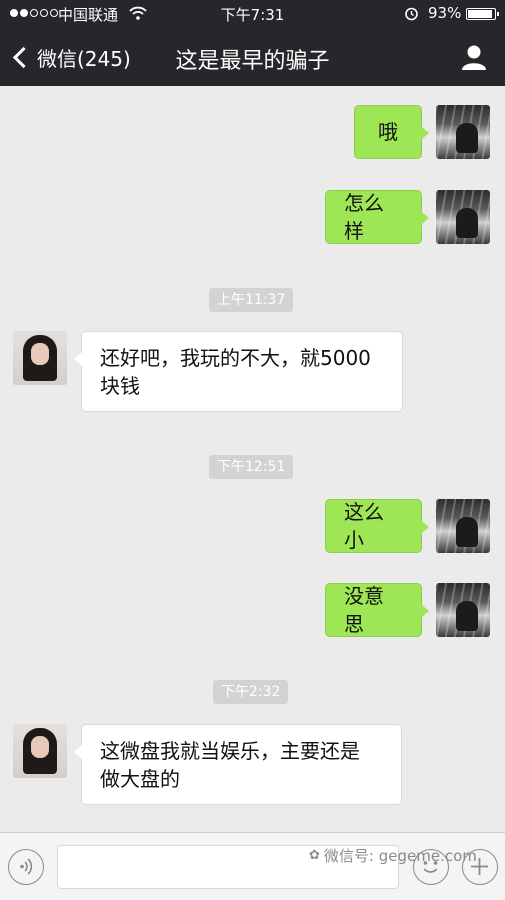 The height and width of the screenshot is (900, 505). I want to click on more-button, so click(480, 867).